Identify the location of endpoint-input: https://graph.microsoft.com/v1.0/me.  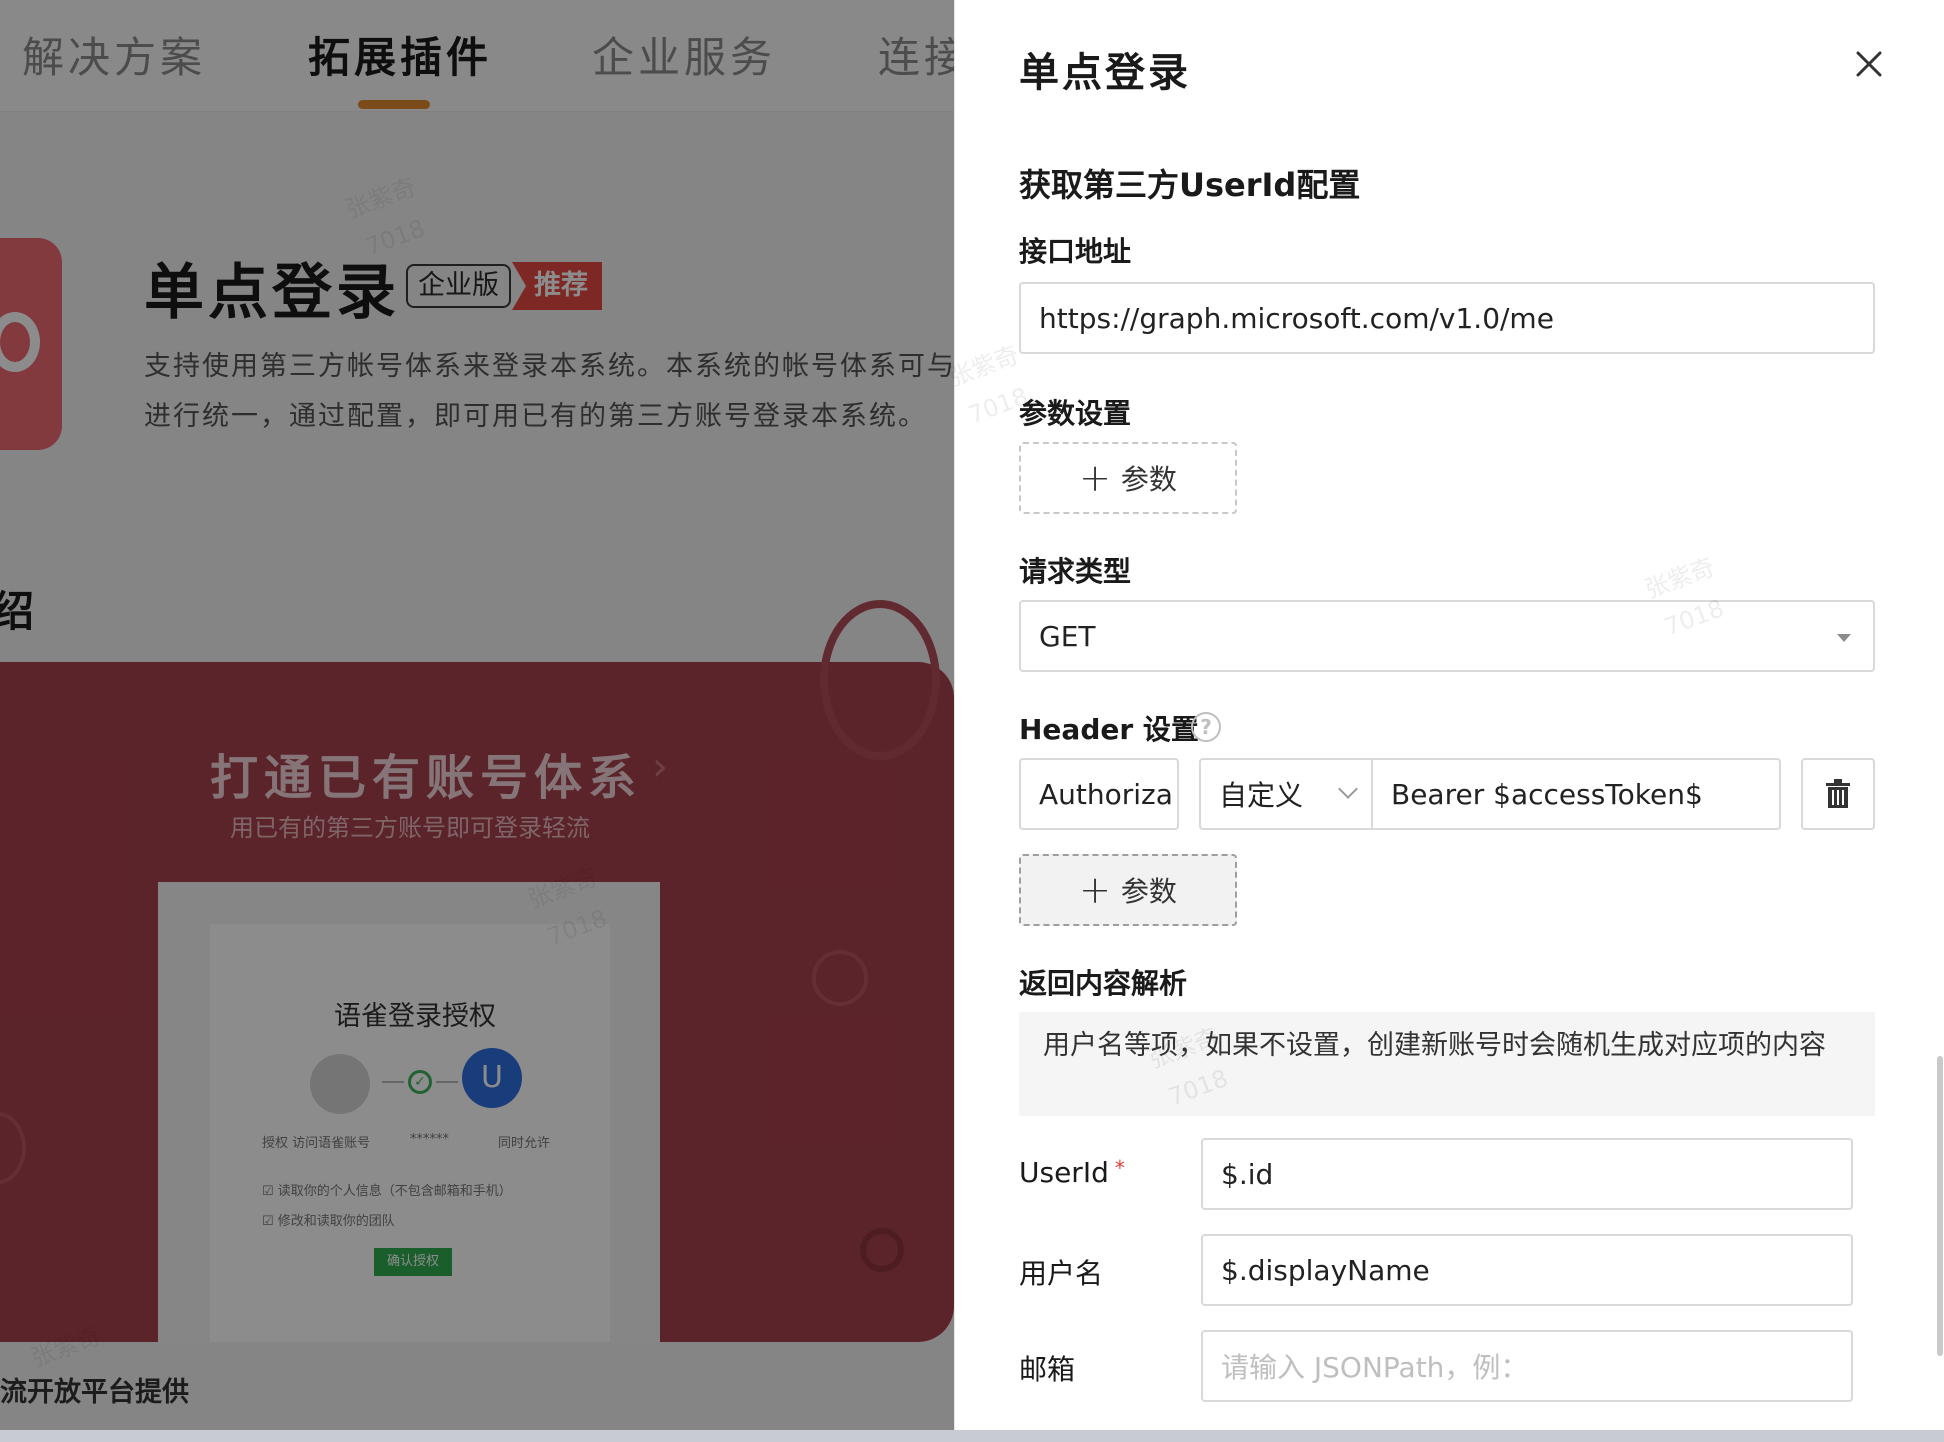
(1447, 318).